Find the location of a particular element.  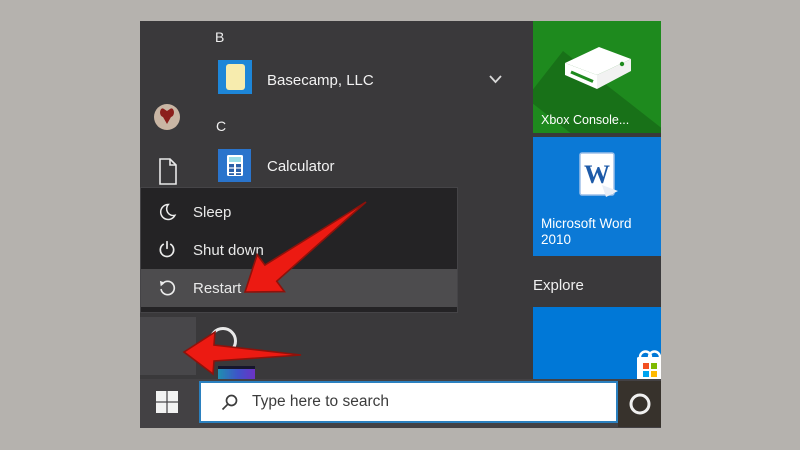

user-avatar is located at coordinates (167, 117).